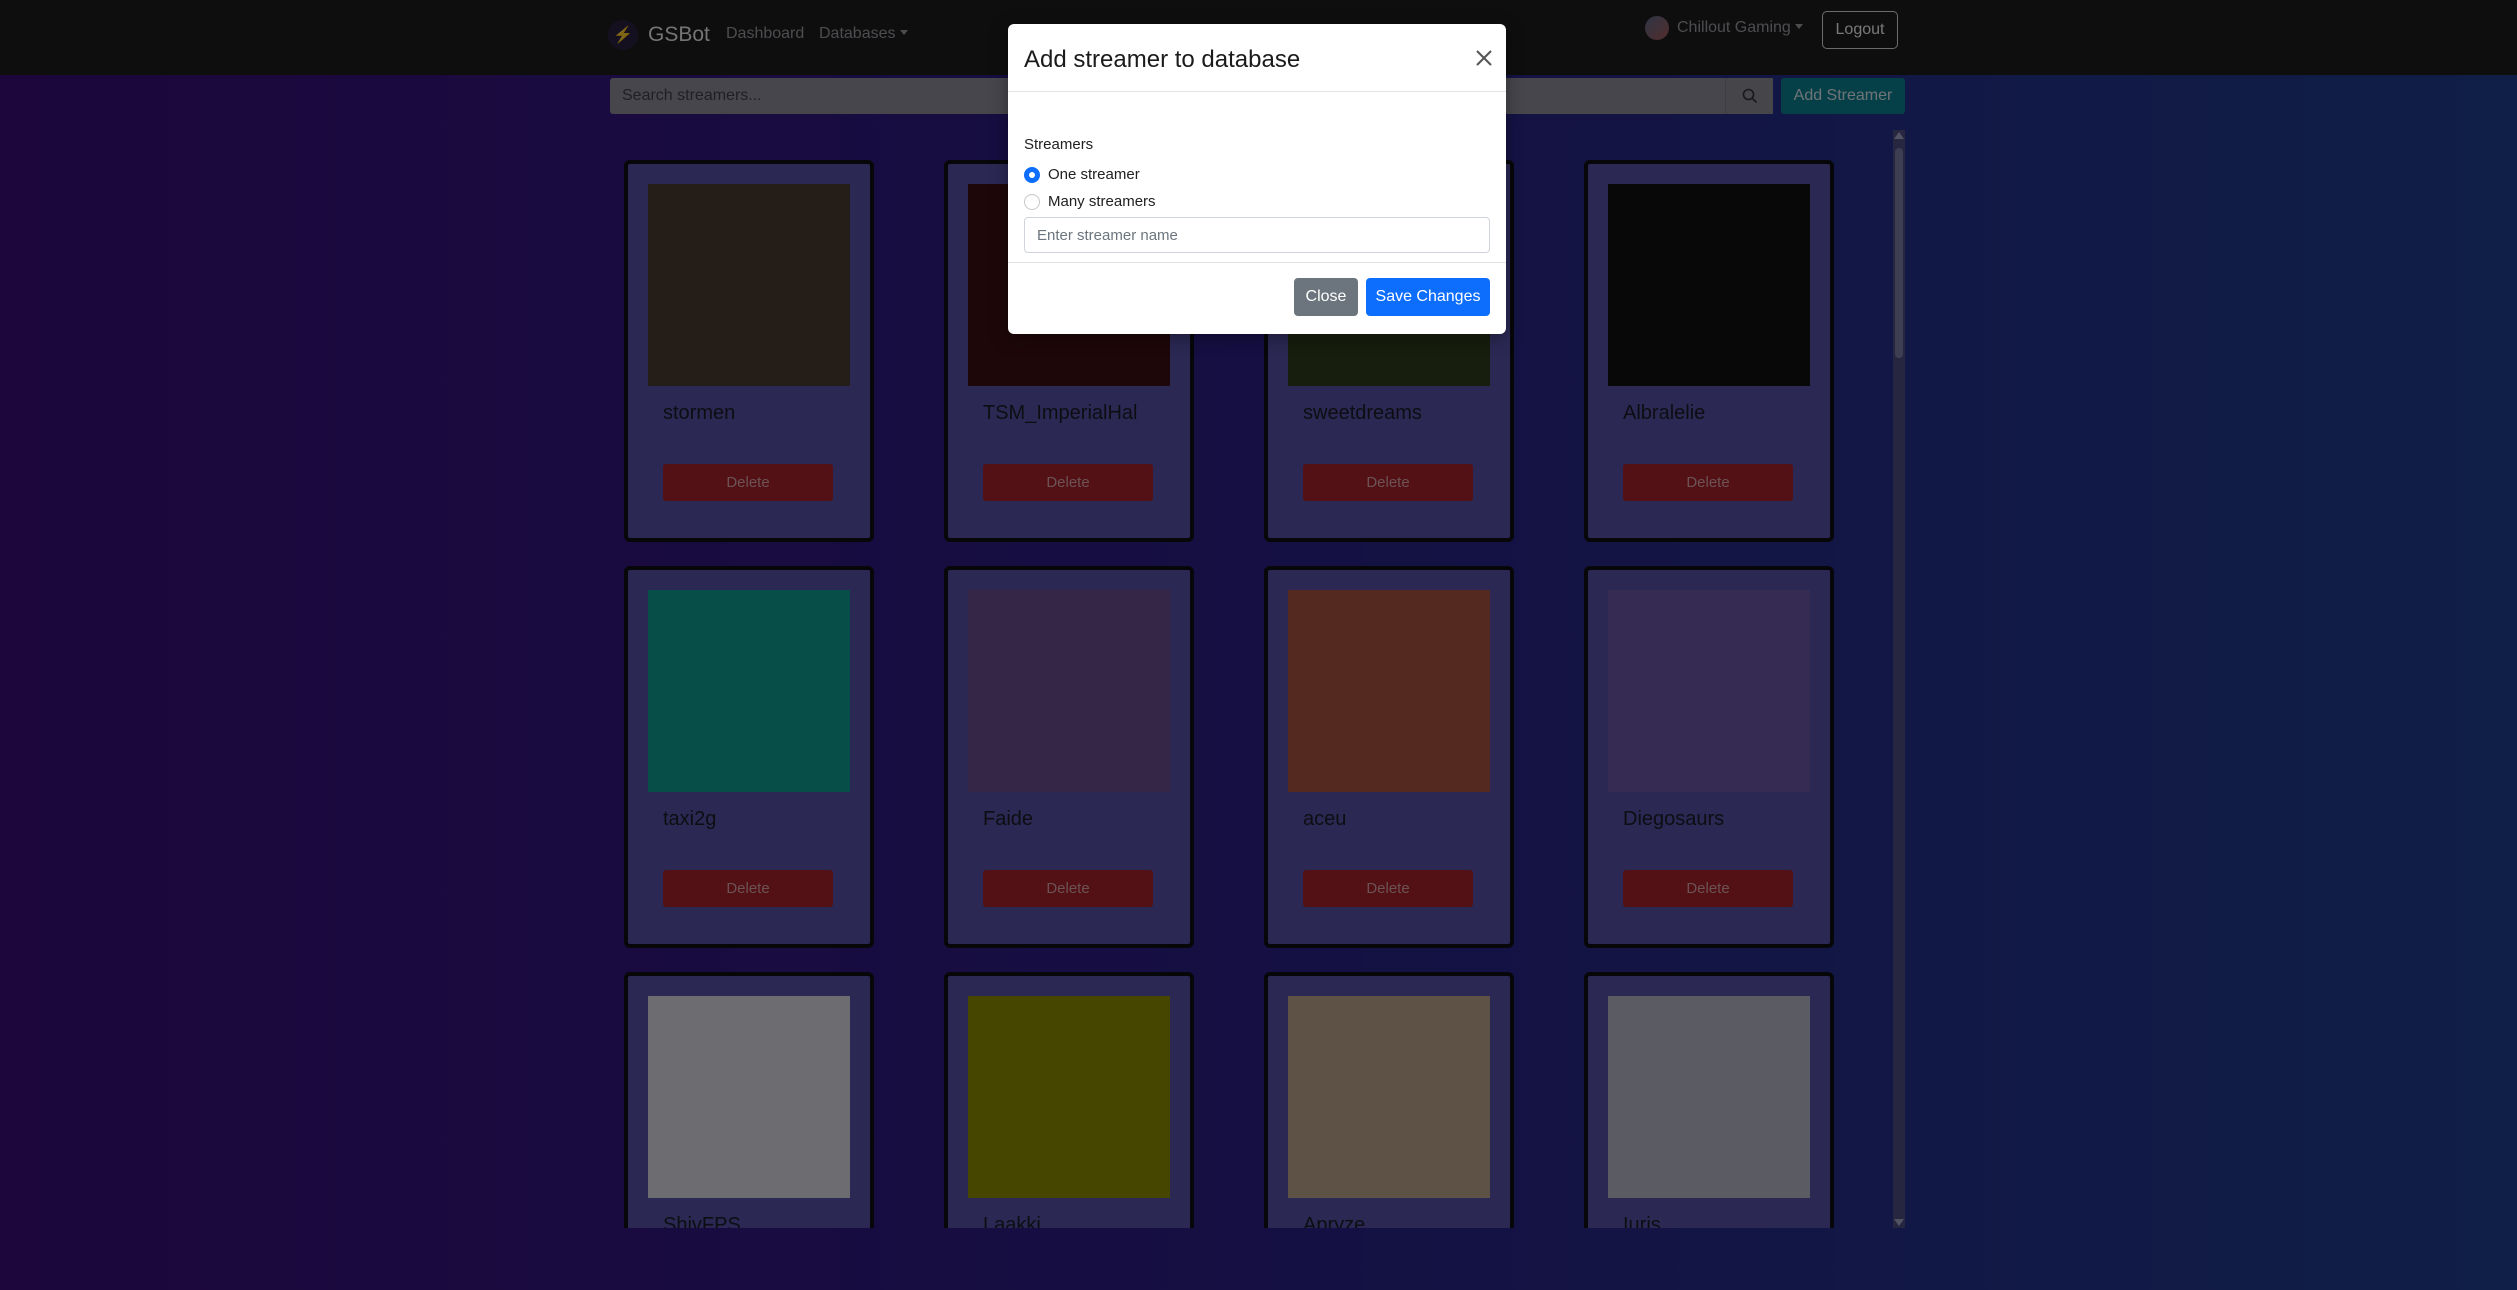 This screenshot has width=2517, height=1290. I want to click on radio-one-streamer: One streamer, so click(1082, 174).